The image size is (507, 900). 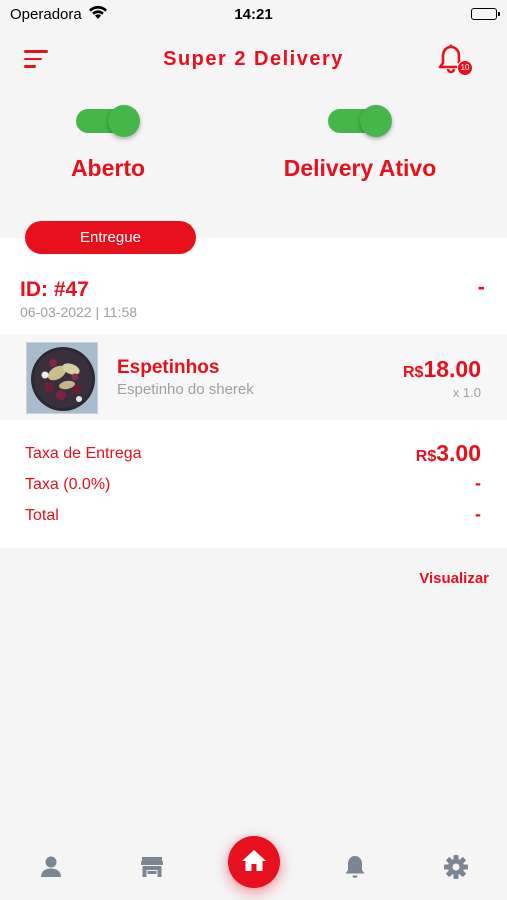 I want to click on gear-icon, so click(x=456, y=867).